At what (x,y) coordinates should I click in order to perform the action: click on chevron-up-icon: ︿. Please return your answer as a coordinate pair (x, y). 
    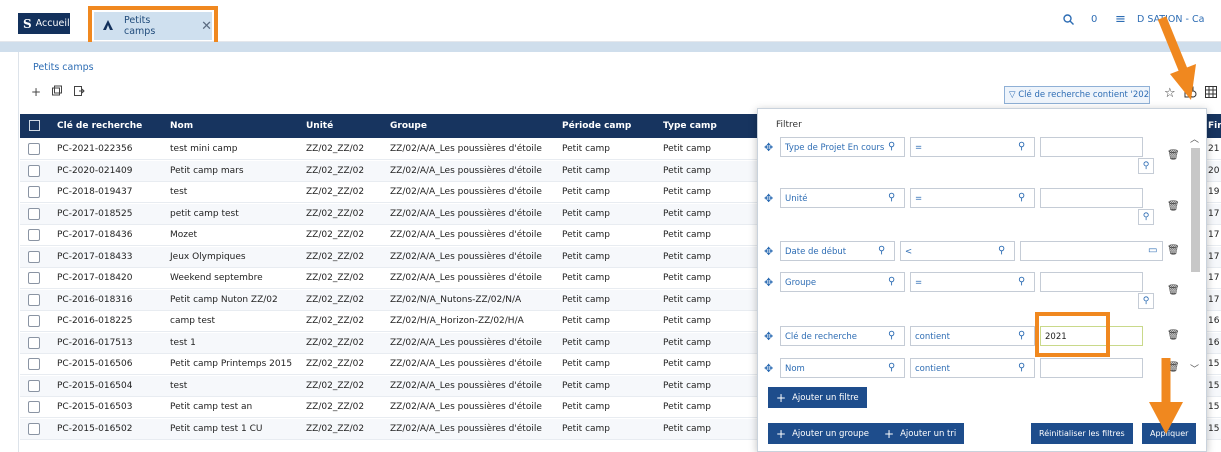
    Looking at the image, I should click on (1194, 138).